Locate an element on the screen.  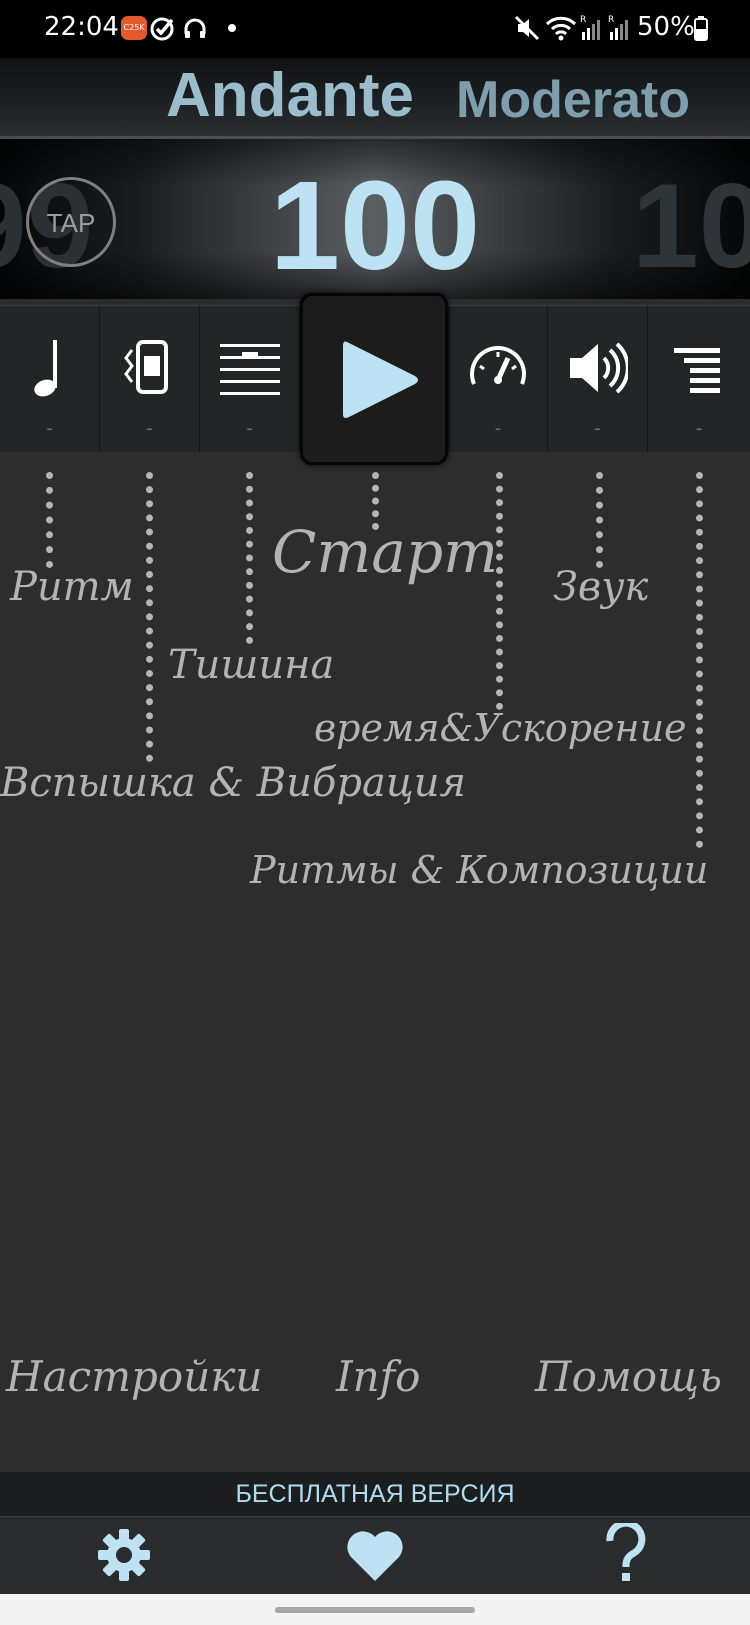
settings-label: Настройки is located at coordinates (134, 1376).